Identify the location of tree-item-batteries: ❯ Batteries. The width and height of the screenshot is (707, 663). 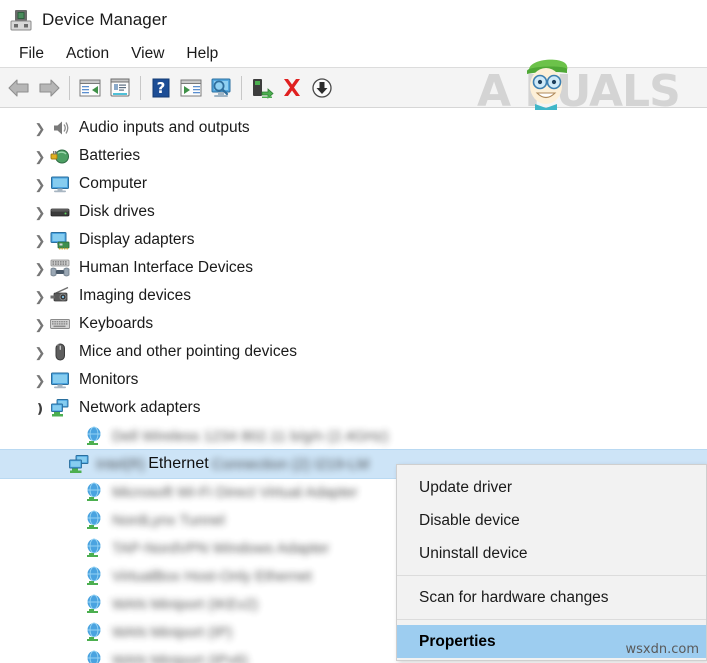
(353, 156).